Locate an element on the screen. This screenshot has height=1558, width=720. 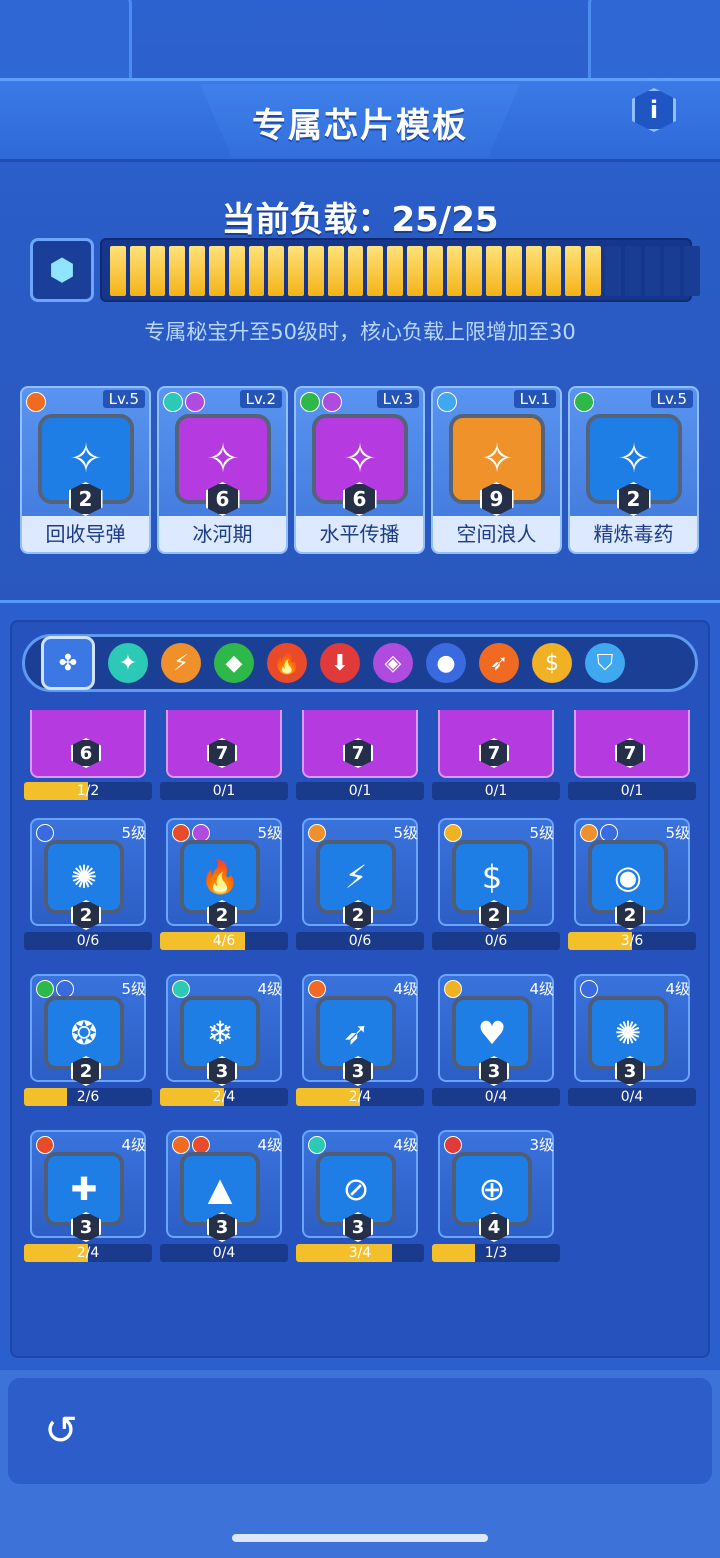
back-icon: ↺ is located at coordinates (61, 1431).